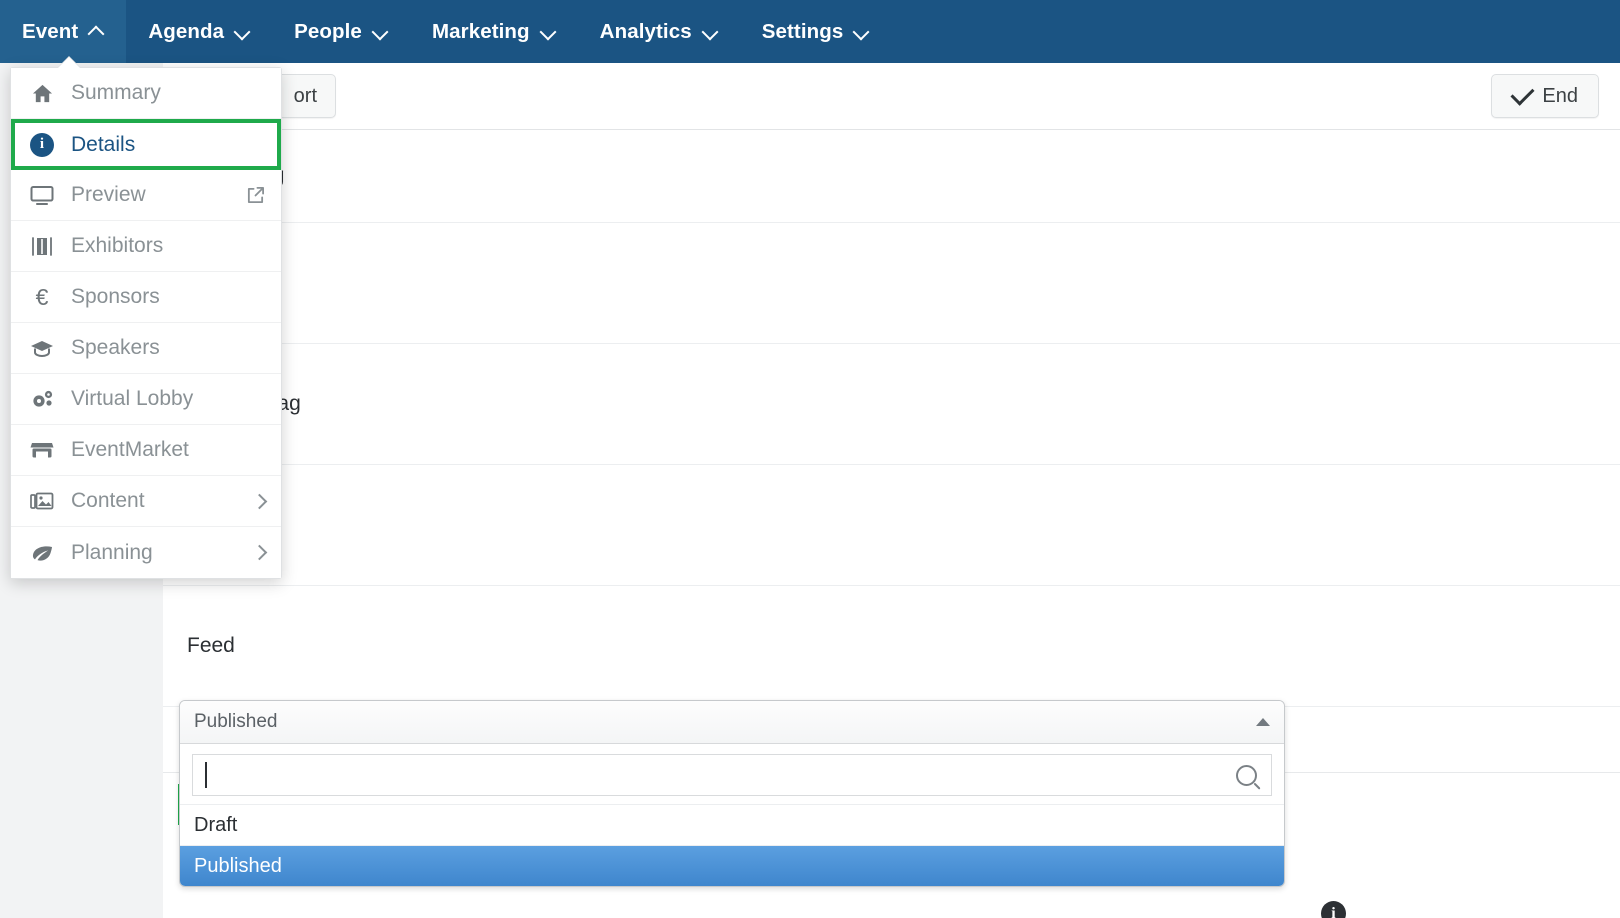 Image resolution: width=1620 pixels, height=918 pixels. What do you see at coordinates (42, 553) in the screenshot?
I see `leaf-icon` at bounding box center [42, 553].